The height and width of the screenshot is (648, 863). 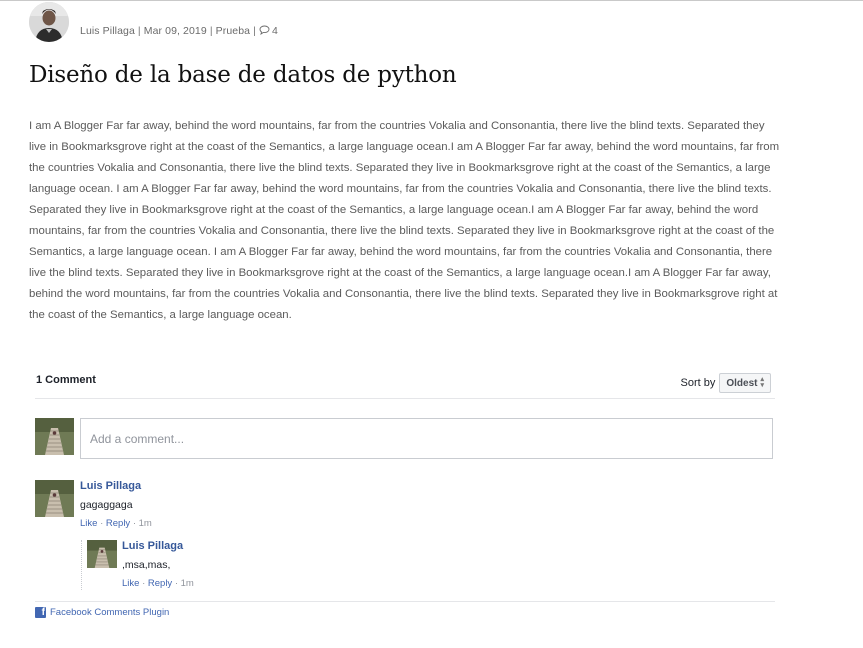 I want to click on post-comments-link: 4, so click(x=268, y=31).